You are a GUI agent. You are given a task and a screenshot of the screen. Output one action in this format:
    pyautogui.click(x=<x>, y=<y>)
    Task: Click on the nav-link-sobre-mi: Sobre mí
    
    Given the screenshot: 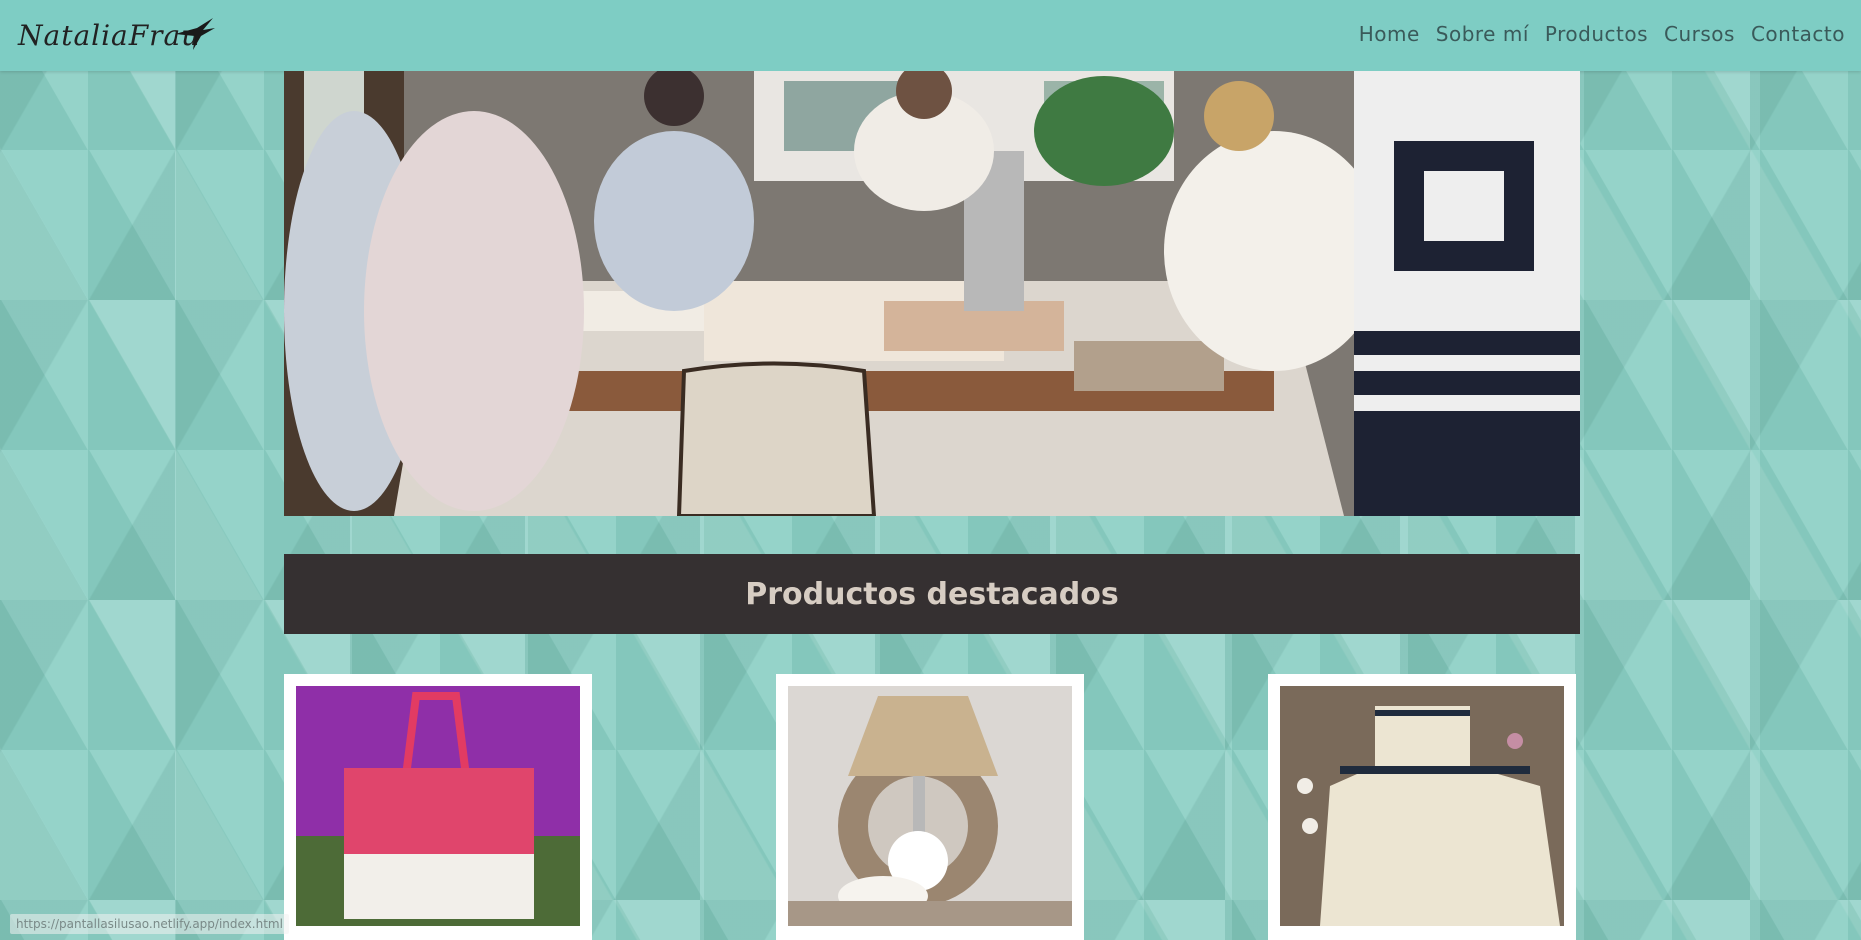 What is the action you would take?
    pyautogui.click(x=1482, y=34)
    